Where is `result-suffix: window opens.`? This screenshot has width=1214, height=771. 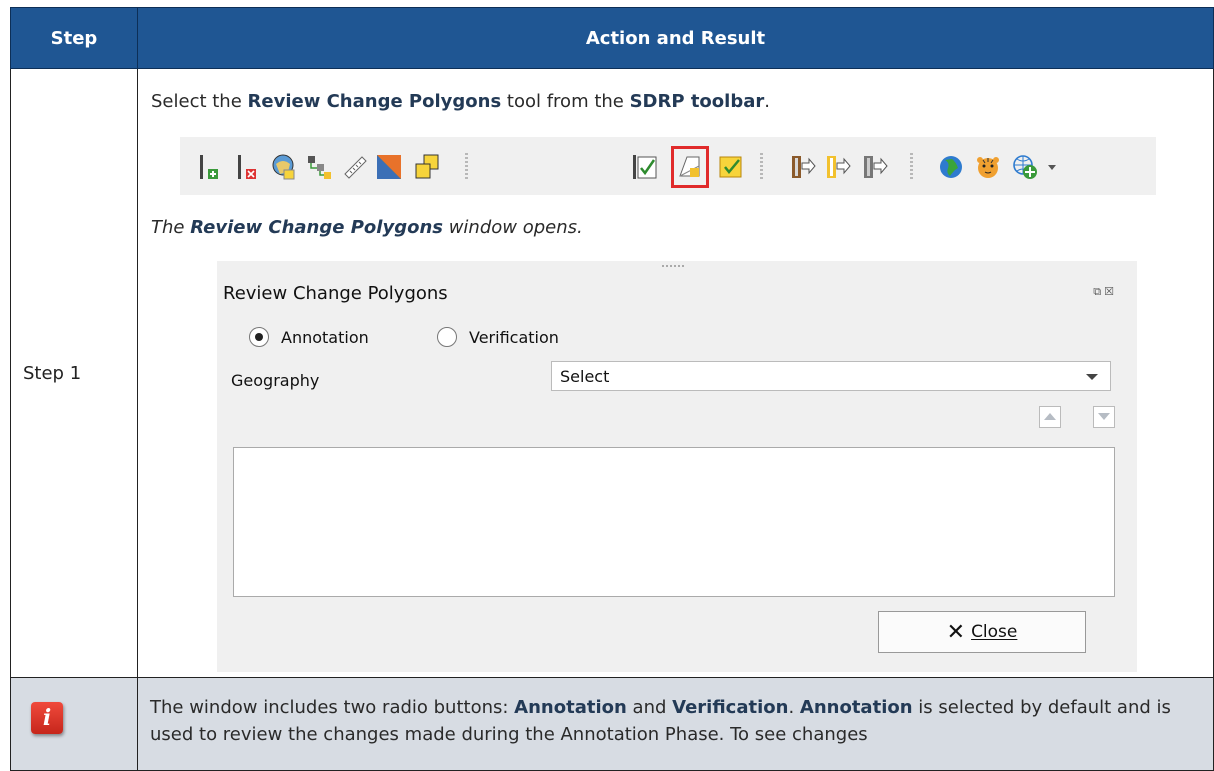 result-suffix: window opens. is located at coordinates (512, 227).